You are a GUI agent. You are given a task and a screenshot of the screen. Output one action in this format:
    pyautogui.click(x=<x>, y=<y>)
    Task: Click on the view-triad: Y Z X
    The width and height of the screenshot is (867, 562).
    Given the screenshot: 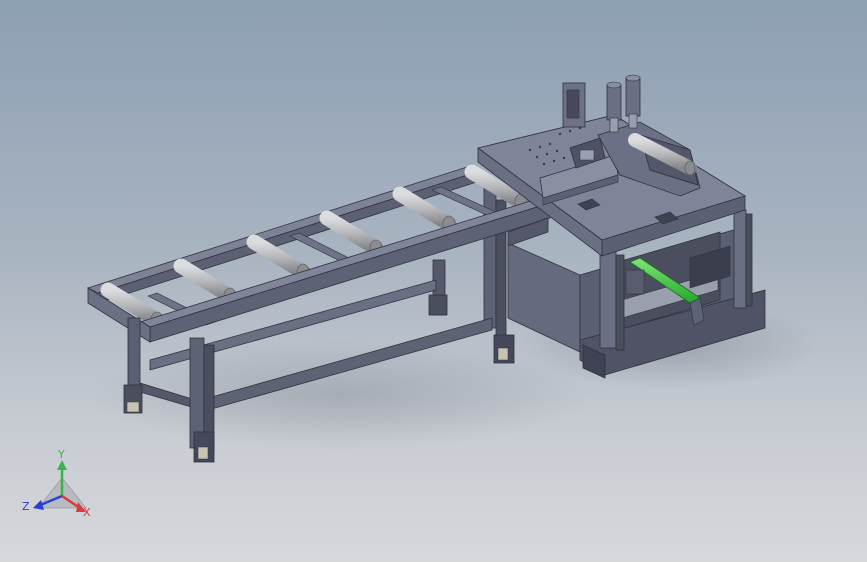 What is the action you would take?
    pyautogui.click(x=56, y=483)
    